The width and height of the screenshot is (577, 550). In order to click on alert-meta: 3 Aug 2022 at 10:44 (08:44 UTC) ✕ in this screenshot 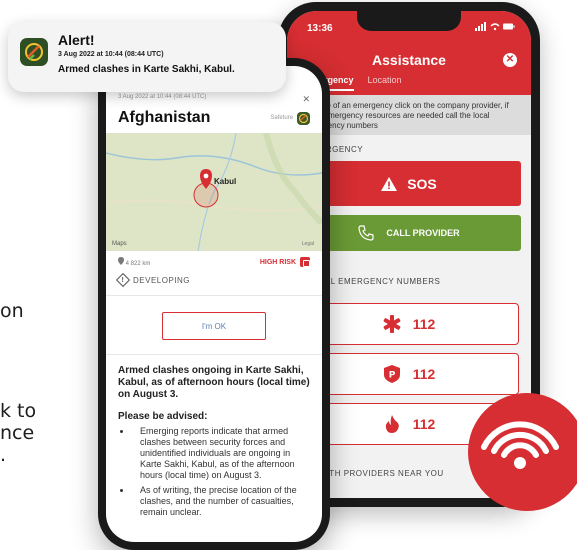, I will do `click(214, 99)`.